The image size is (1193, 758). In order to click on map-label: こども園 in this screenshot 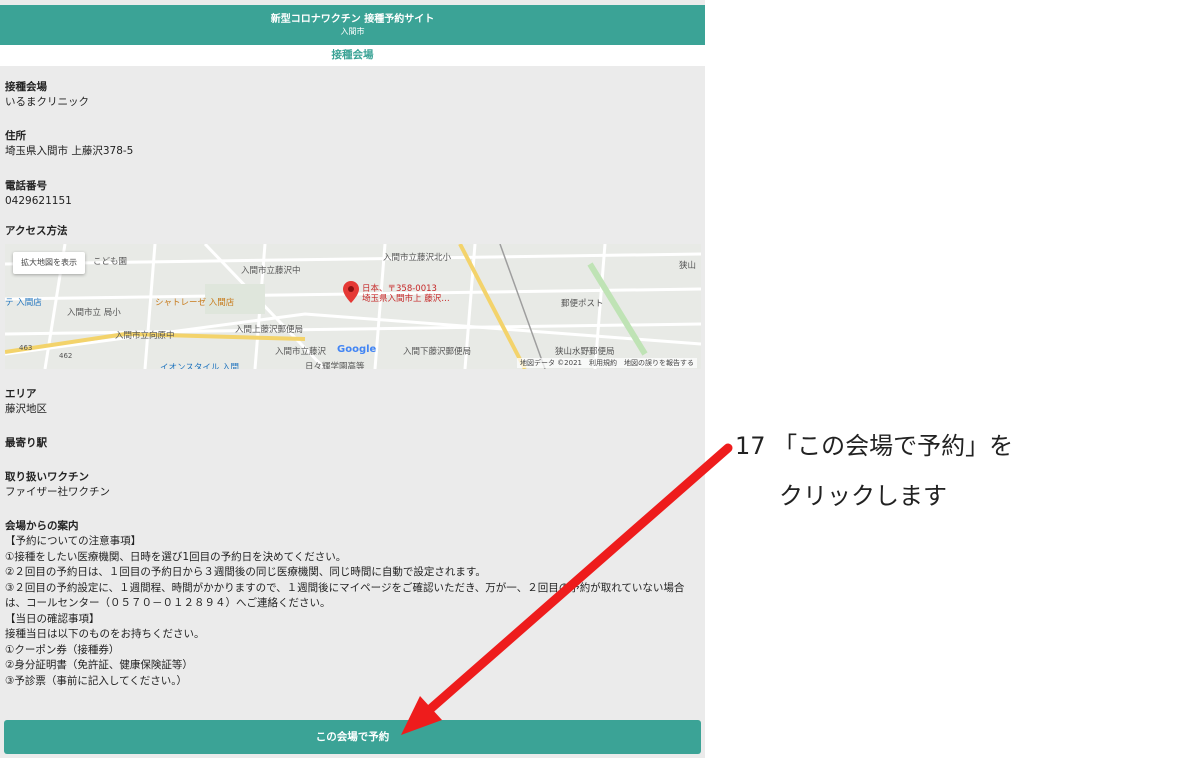, I will do `click(110, 262)`.